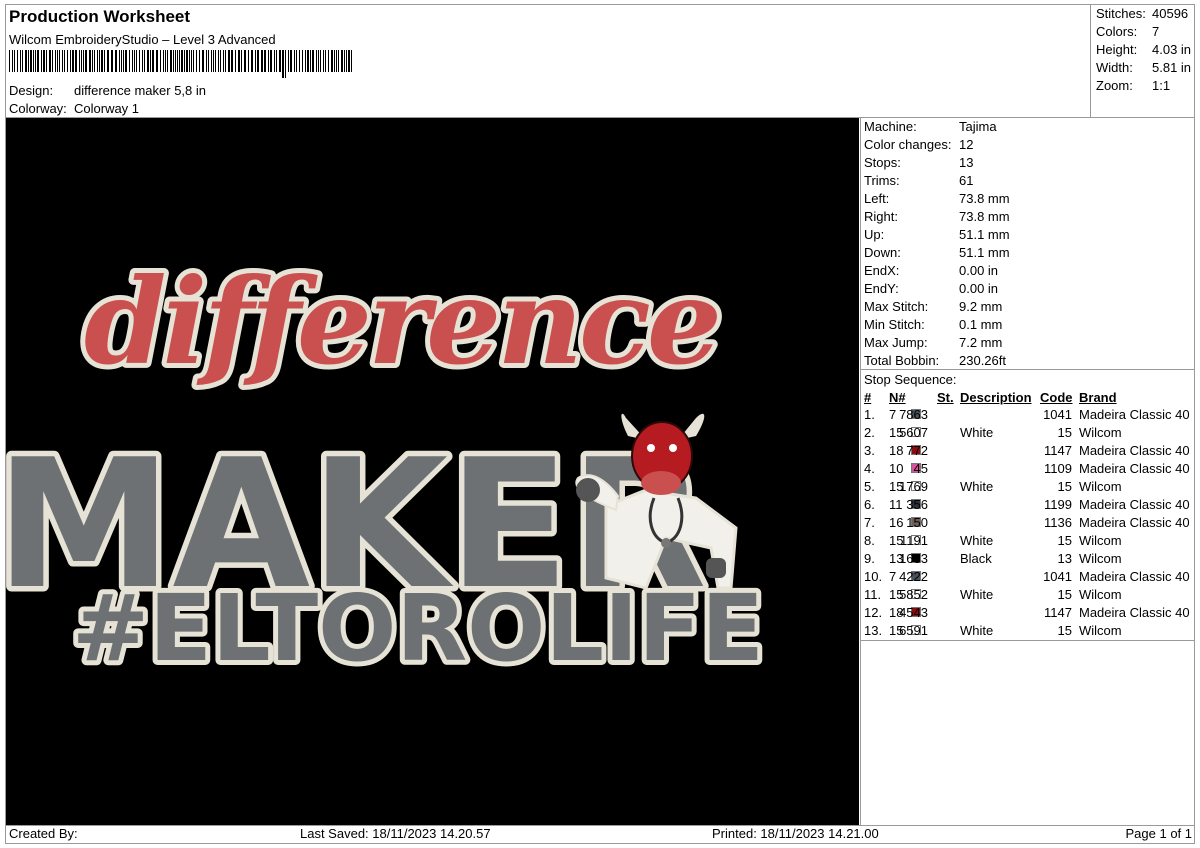  I want to click on machine-value: 0.00 in, so click(979, 288).